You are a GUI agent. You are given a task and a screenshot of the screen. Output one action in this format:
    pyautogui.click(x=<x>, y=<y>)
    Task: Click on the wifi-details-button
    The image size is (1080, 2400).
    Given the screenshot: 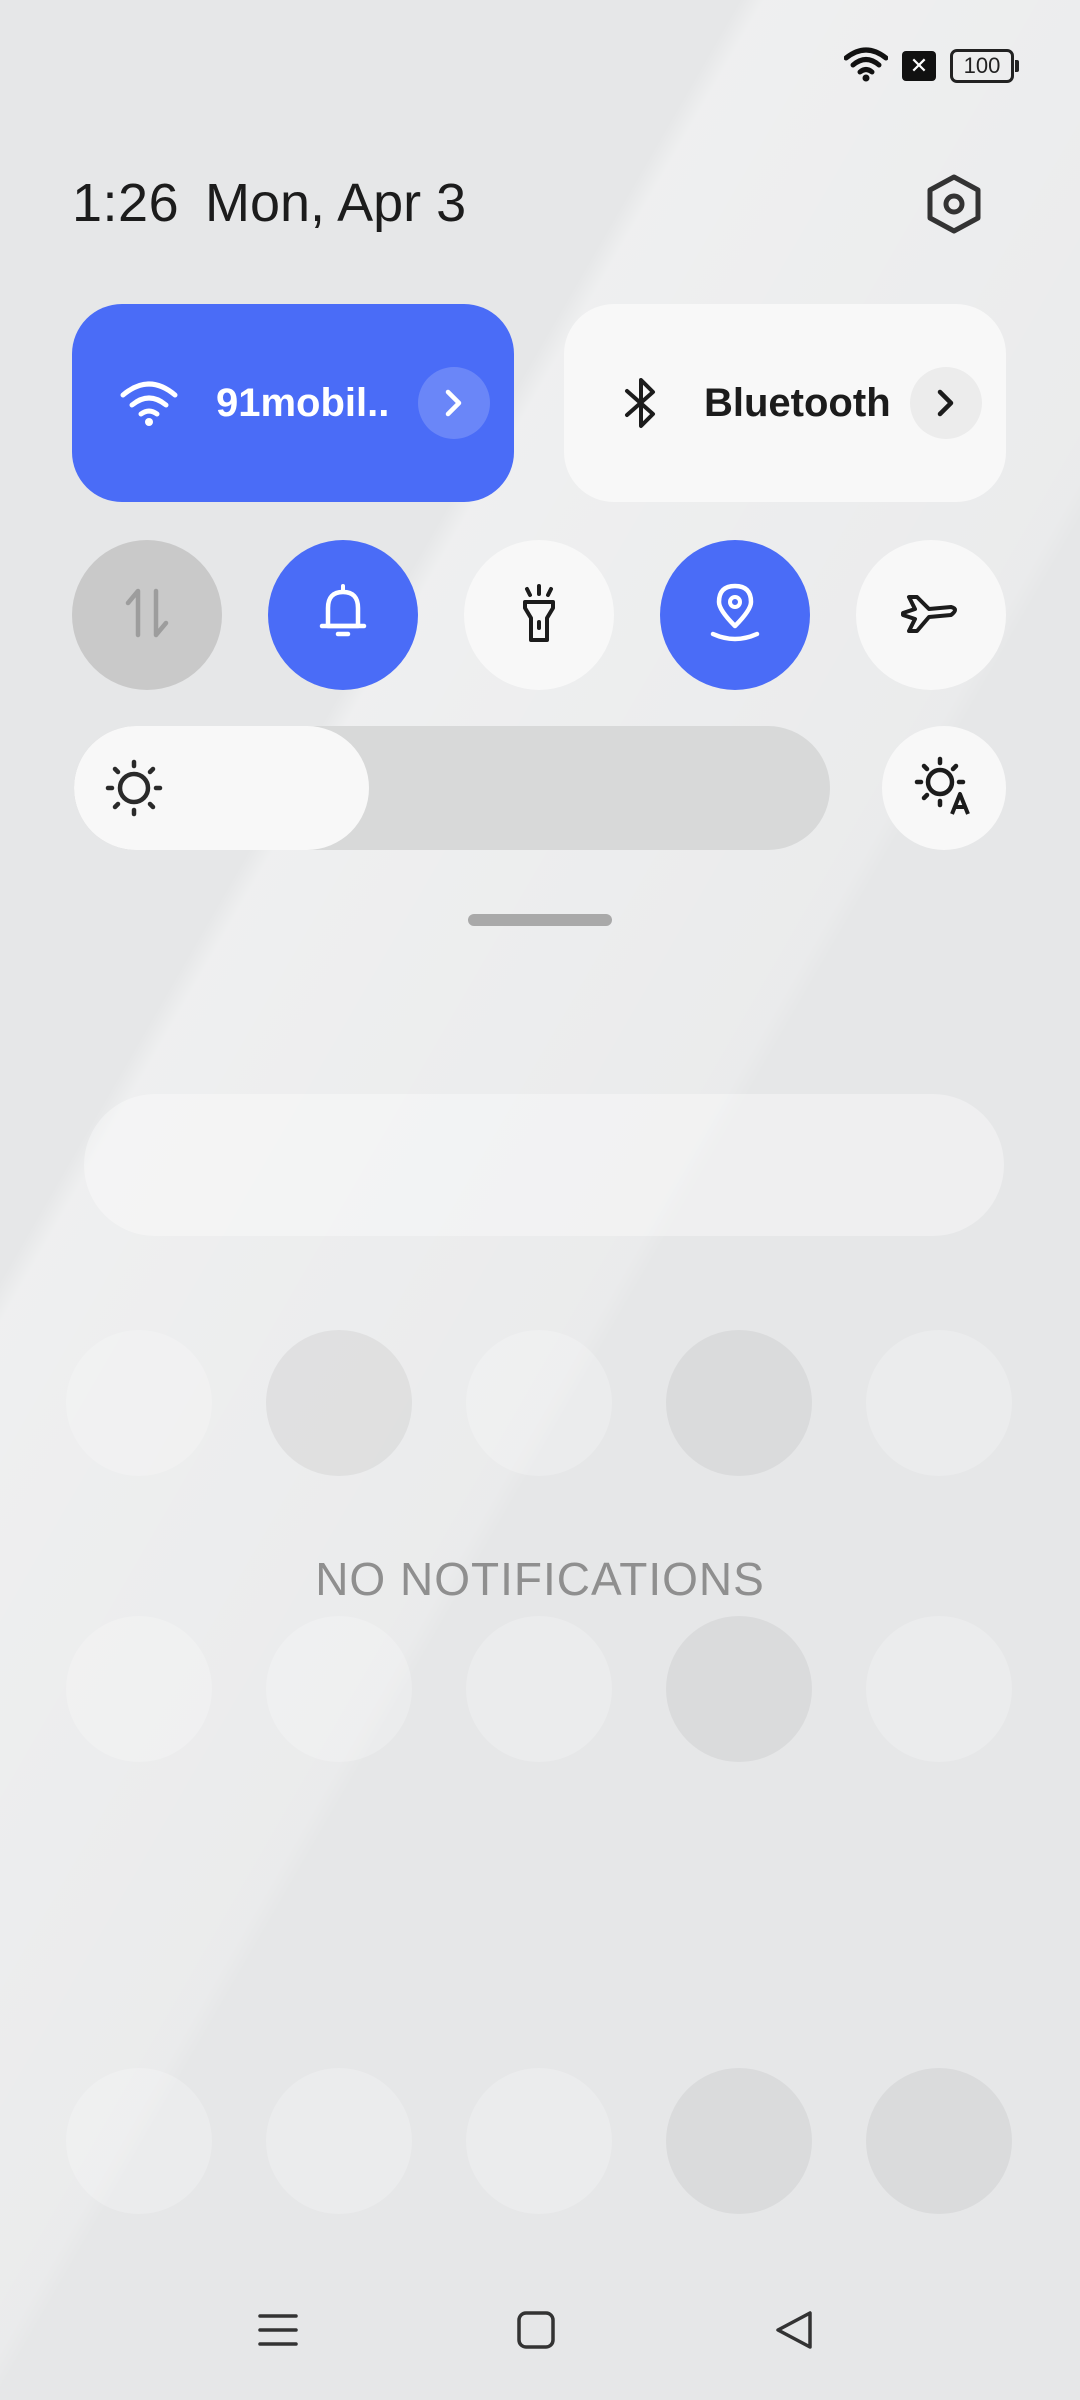 What is the action you would take?
    pyautogui.click(x=454, y=403)
    